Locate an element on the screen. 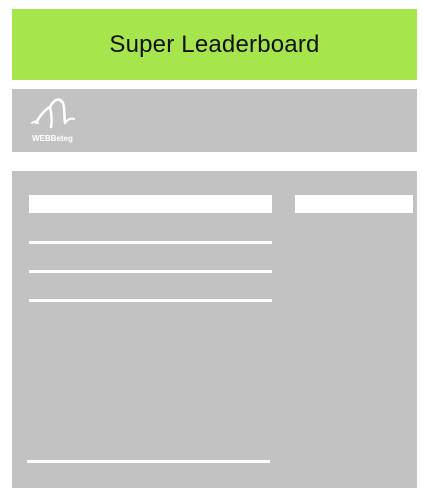 Image resolution: width=422 pixels, height=488 pixels. search-button is located at coordinates (354, 204).